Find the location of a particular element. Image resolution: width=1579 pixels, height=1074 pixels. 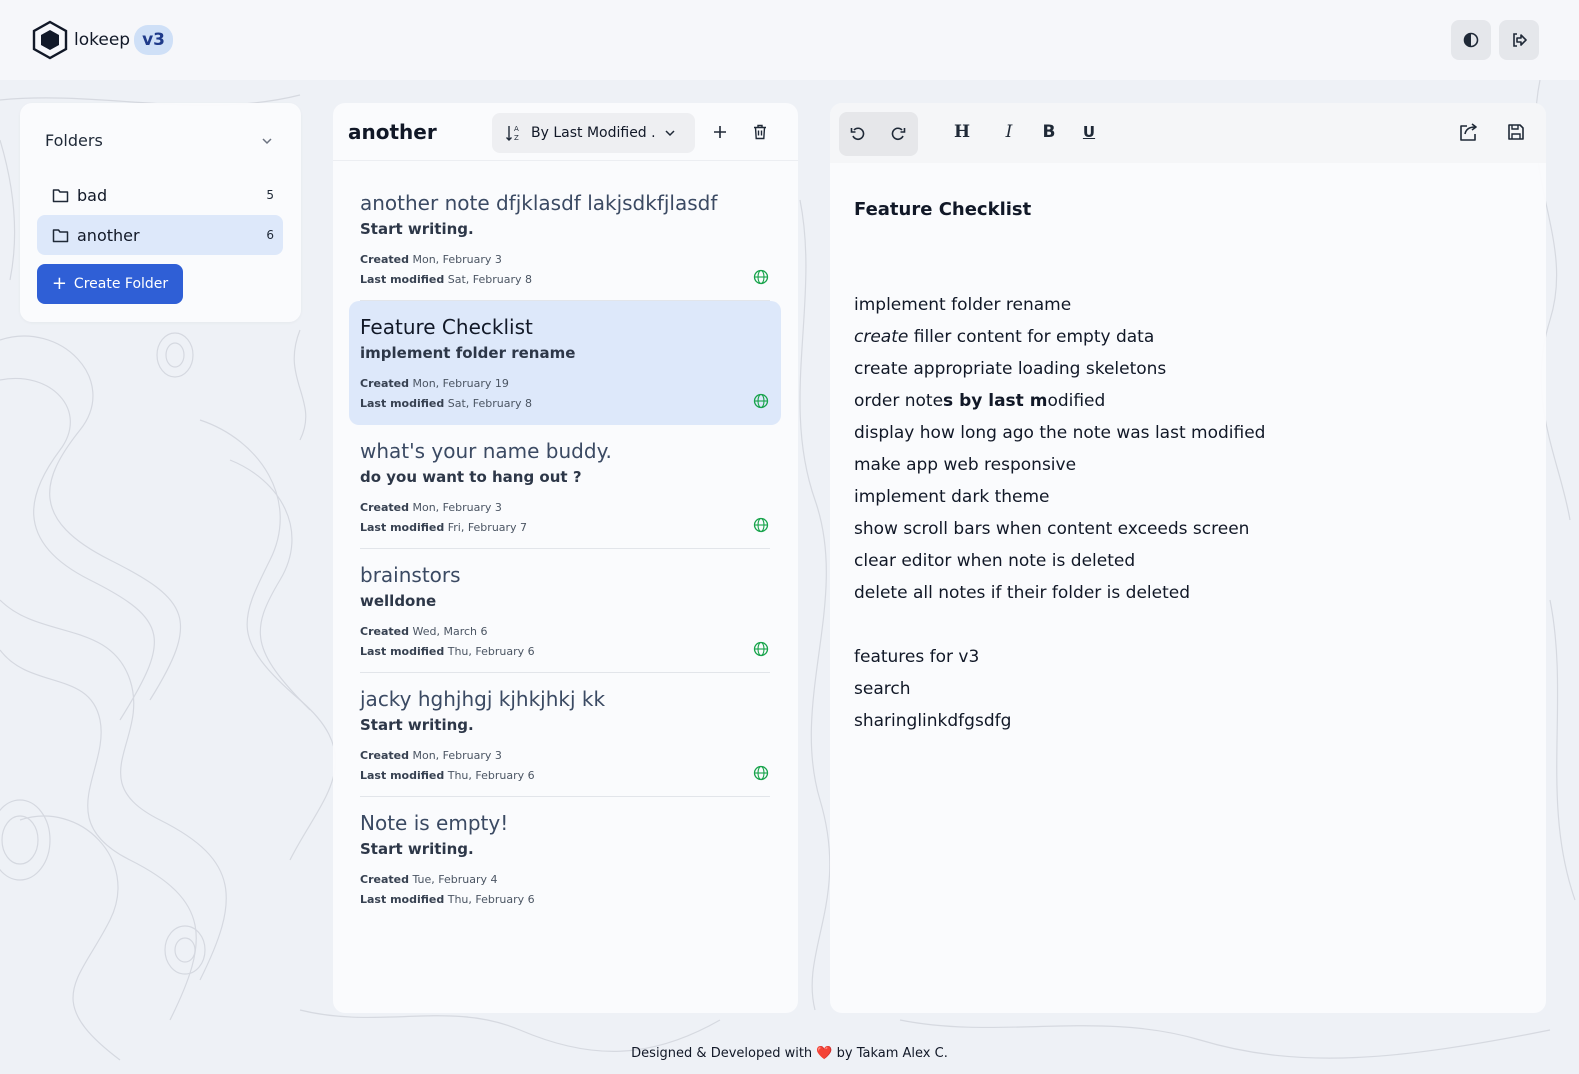

editor-line: sharinglinkdfgsdfg is located at coordinates (933, 721).